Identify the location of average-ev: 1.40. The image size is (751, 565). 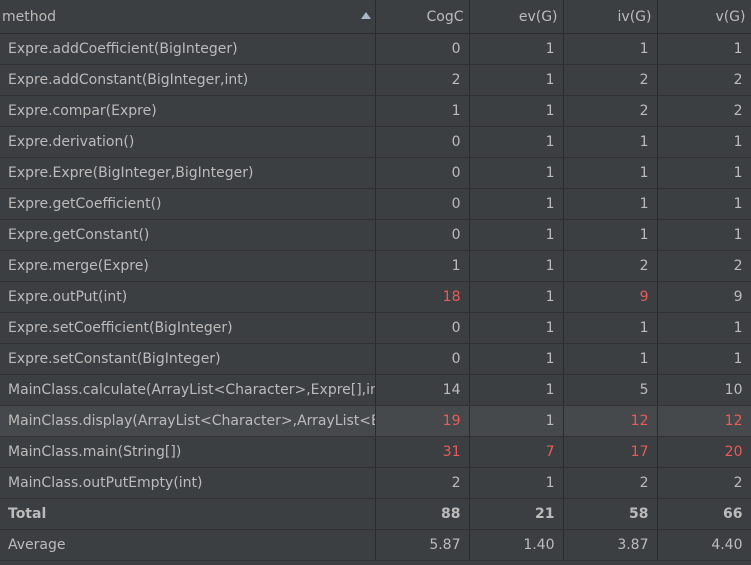
(516, 545).